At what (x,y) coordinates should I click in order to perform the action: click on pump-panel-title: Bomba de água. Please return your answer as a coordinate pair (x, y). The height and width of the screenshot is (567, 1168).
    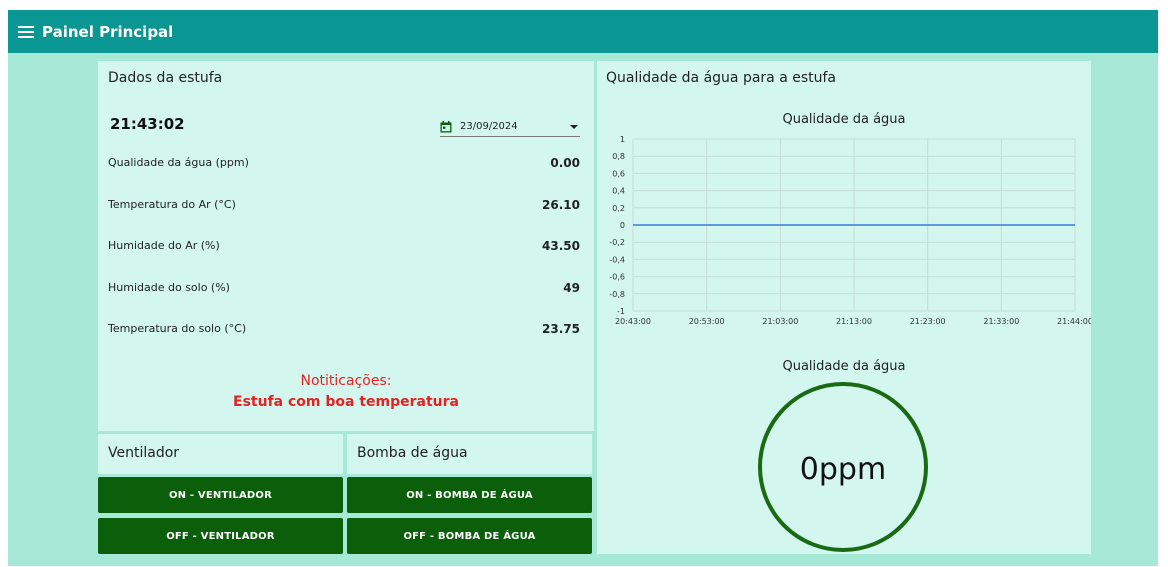
    Looking at the image, I should click on (412, 453).